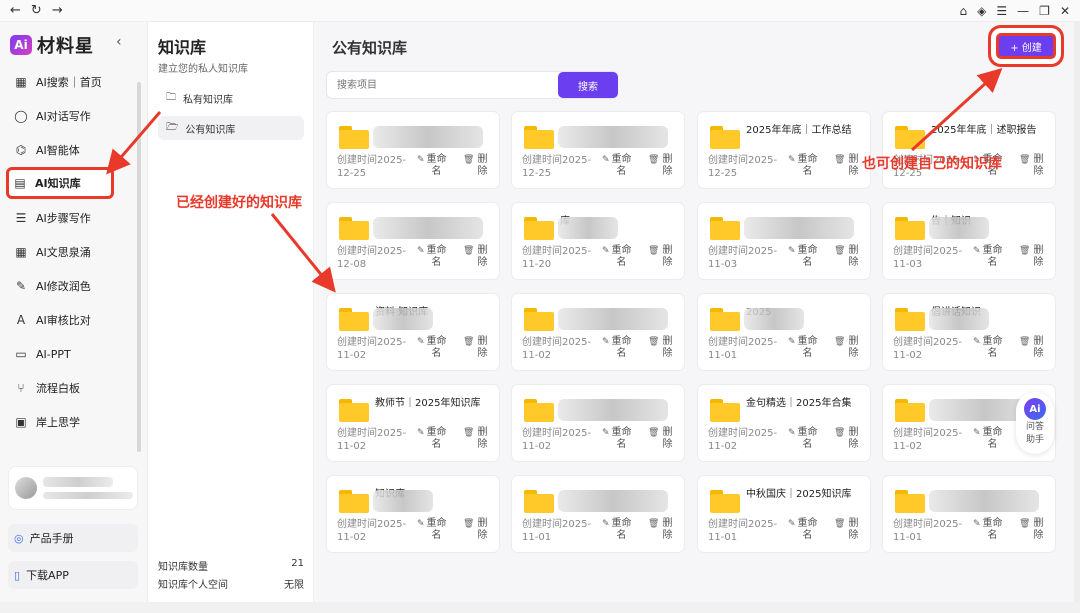 The image size is (1080, 613). Describe the element at coordinates (1044, 11) in the screenshot. I see `restore-icon: ❐` at that location.